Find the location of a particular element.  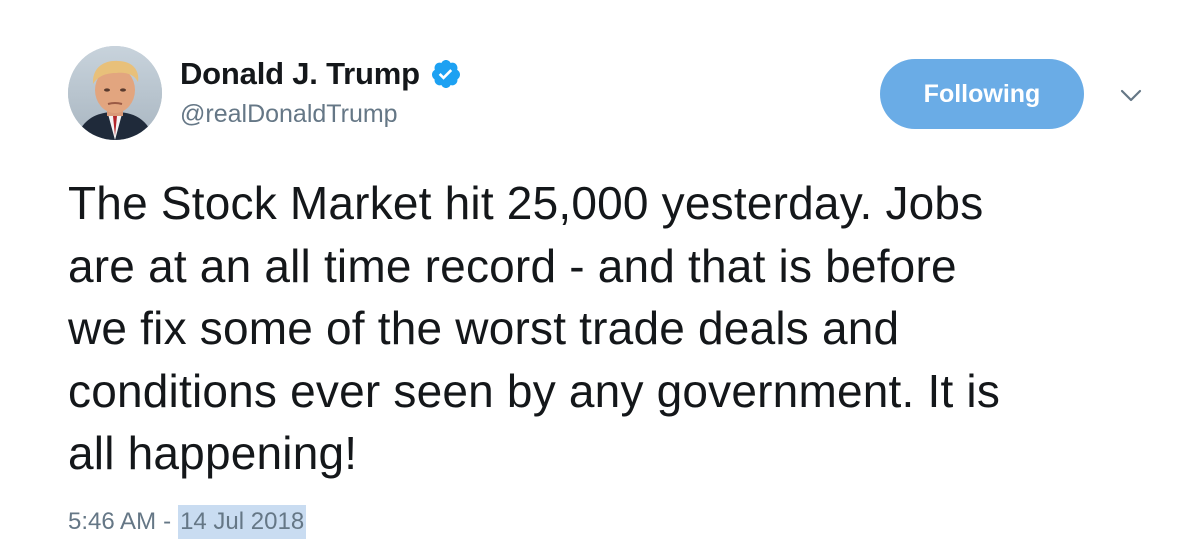

avatar is located at coordinates (115, 93).